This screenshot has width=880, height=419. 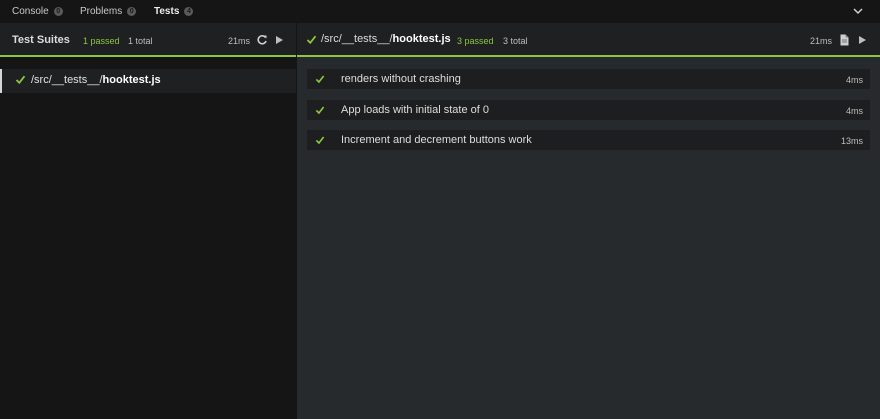 What do you see at coordinates (131, 80) in the screenshot?
I see `test-suite-file: hooktest.js` at bounding box center [131, 80].